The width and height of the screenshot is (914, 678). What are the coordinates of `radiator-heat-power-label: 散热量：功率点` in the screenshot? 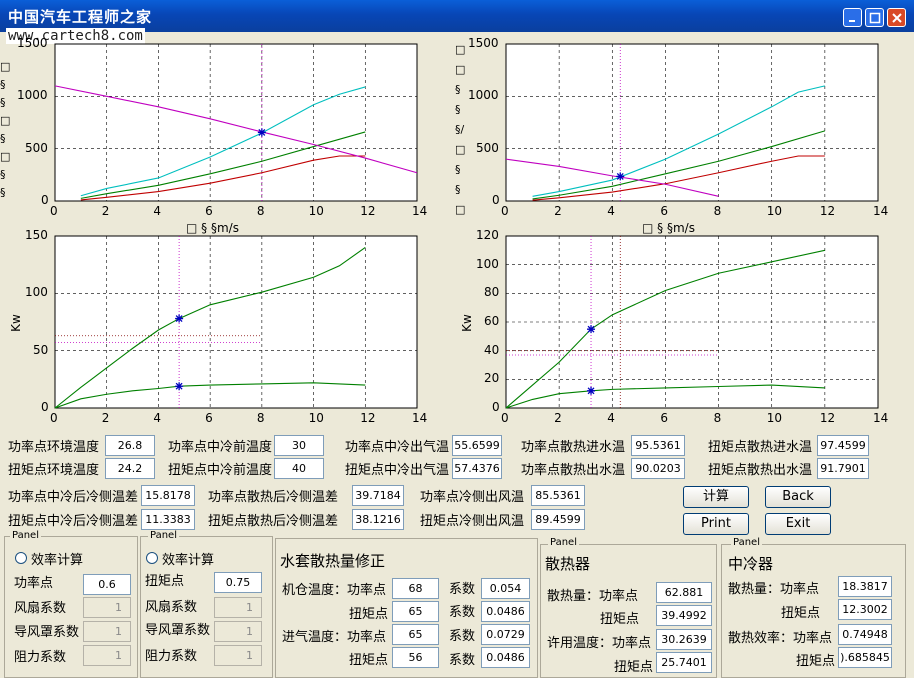 It's located at (593, 596).